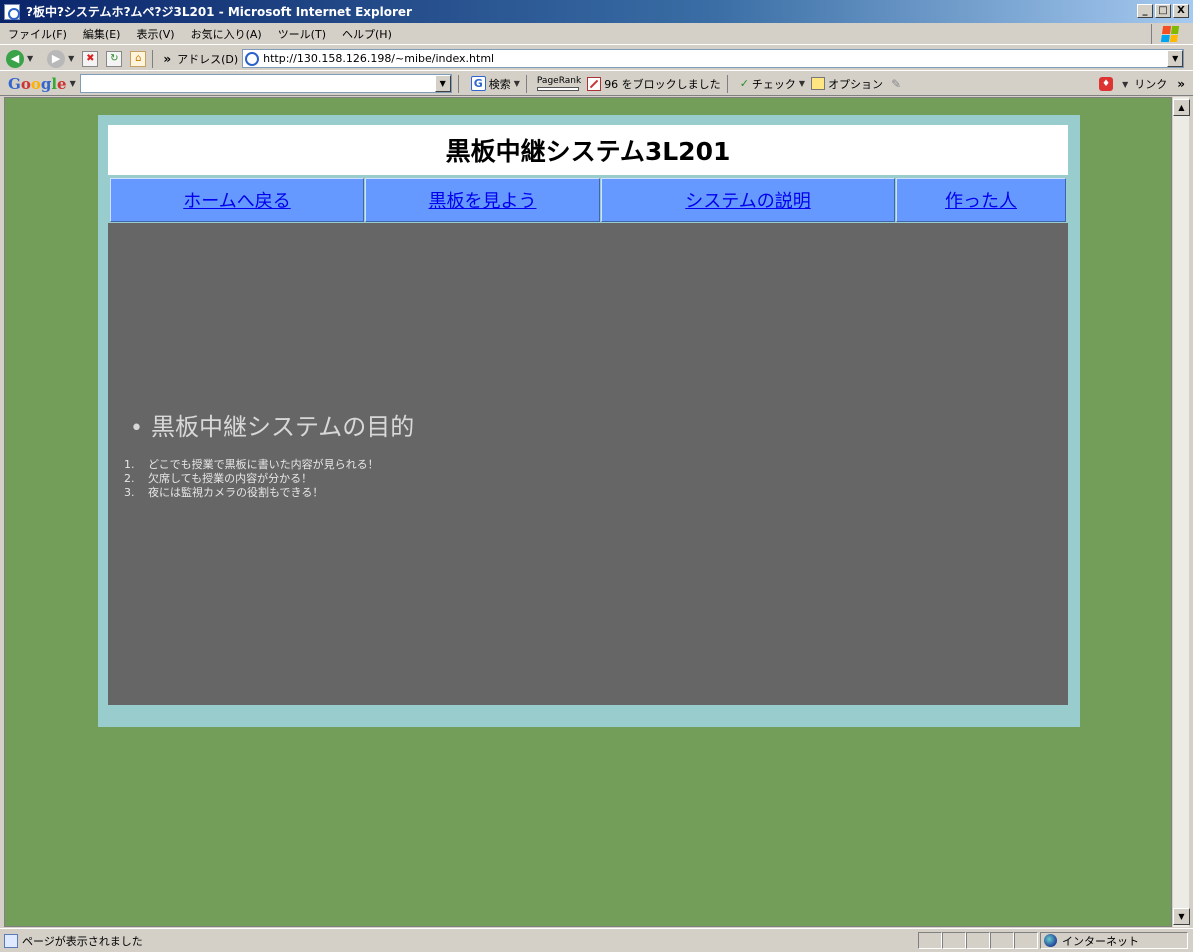 The image size is (1193, 952). I want to click on window-controls: _ □ X, so click(1163, 11).